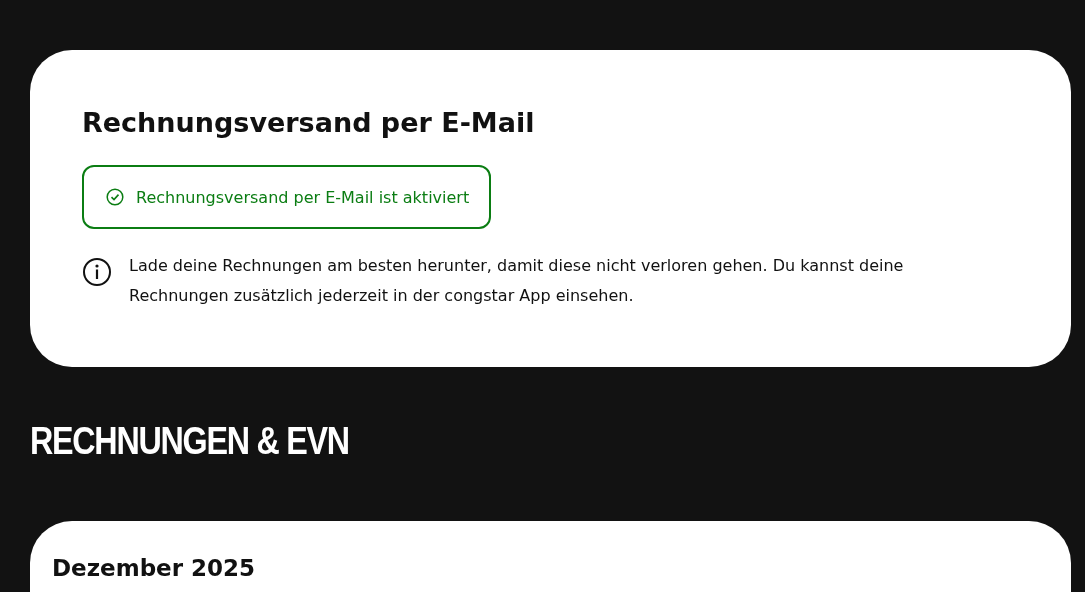 This screenshot has height=592, width=1085. Describe the element at coordinates (97, 272) in the screenshot. I see `info-icon` at that location.